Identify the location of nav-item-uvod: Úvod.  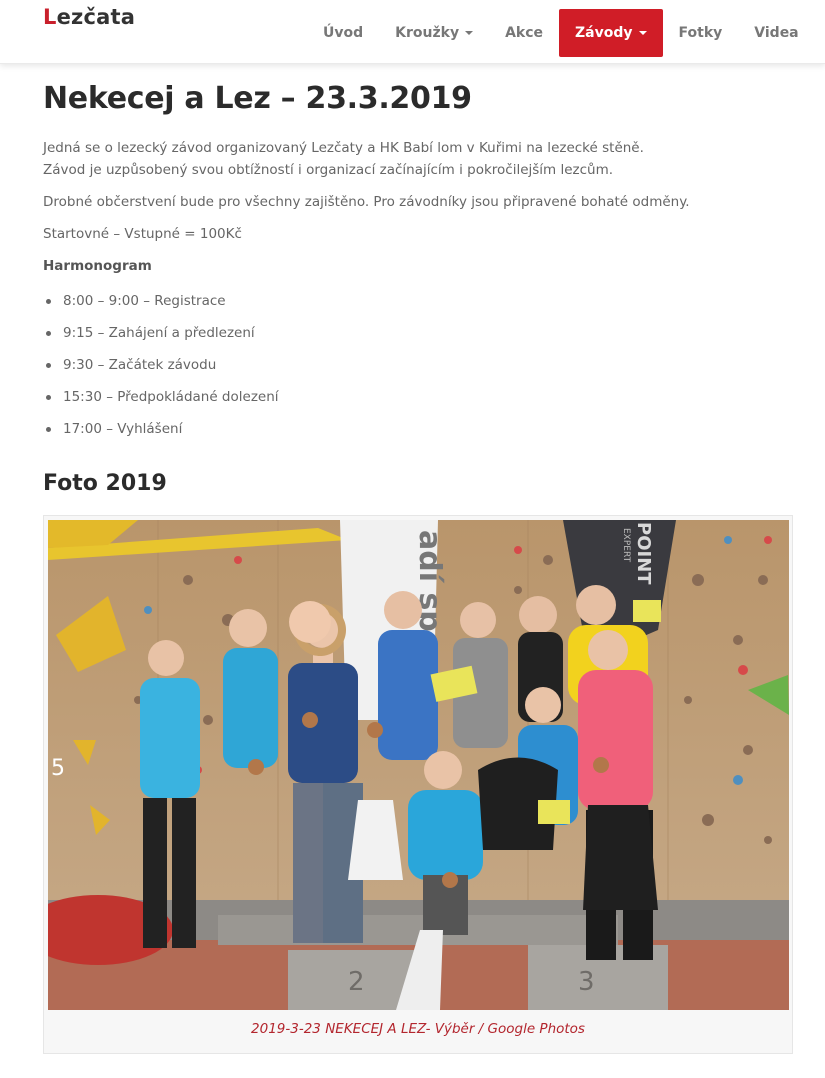
(343, 33).